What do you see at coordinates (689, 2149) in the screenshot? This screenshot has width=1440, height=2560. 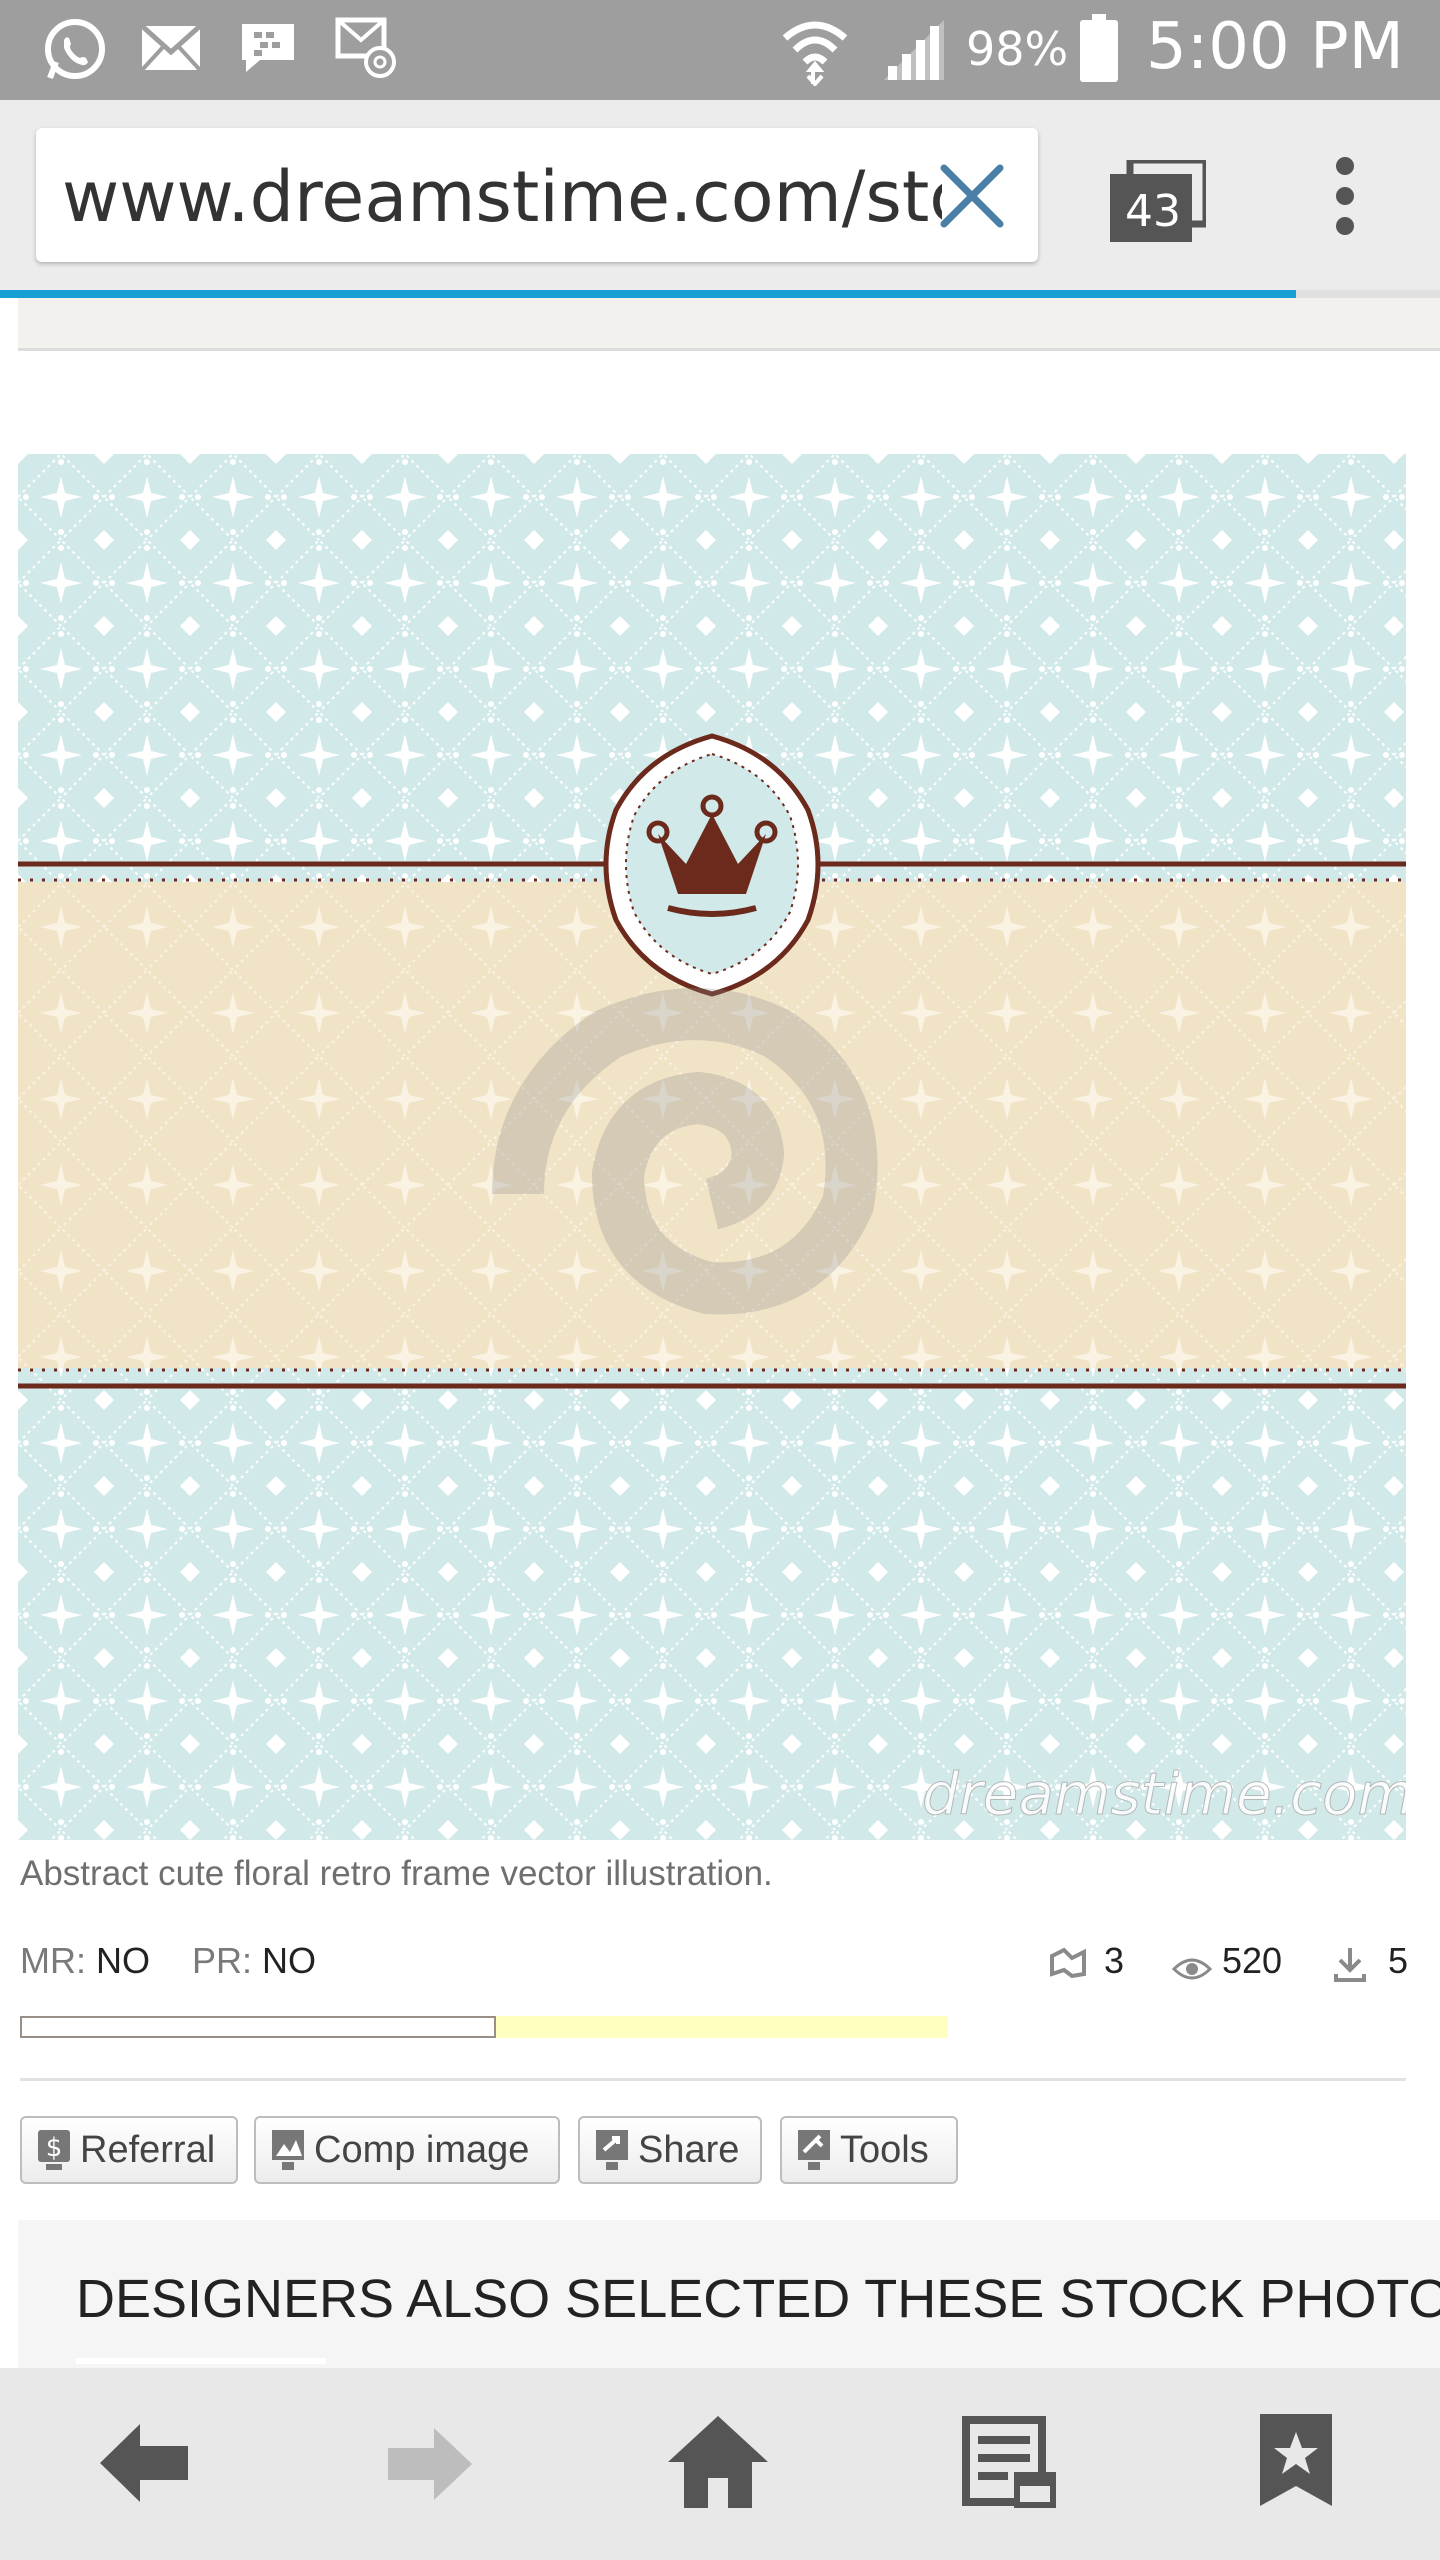 I see `share-label: Share` at bounding box center [689, 2149].